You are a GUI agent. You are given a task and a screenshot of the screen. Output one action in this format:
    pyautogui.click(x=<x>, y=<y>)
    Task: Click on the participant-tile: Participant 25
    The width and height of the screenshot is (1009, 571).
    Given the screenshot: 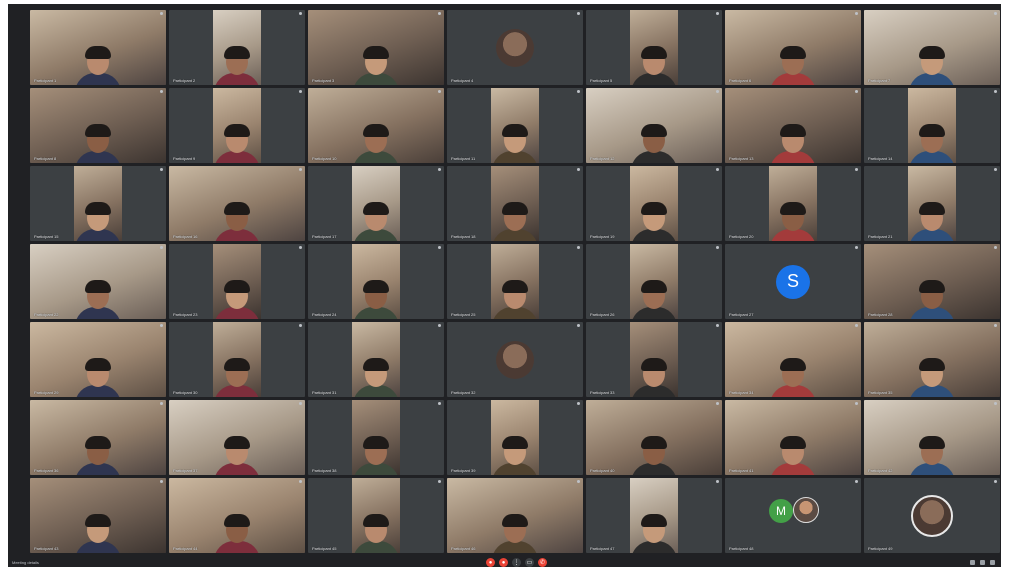 What is the action you would take?
    pyautogui.click(x=515, y=281)
    